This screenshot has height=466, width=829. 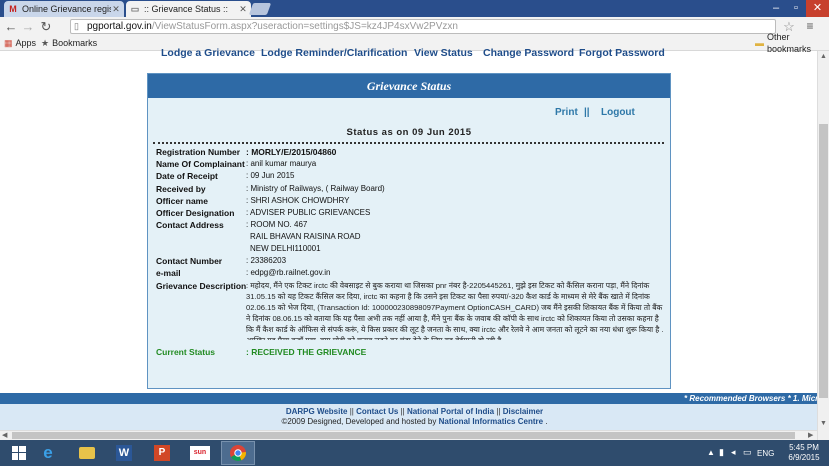 What do you see at coordinates (765, 453) in the screenshot?
I see `input-language: ENG` at bounding box center [765, 453].